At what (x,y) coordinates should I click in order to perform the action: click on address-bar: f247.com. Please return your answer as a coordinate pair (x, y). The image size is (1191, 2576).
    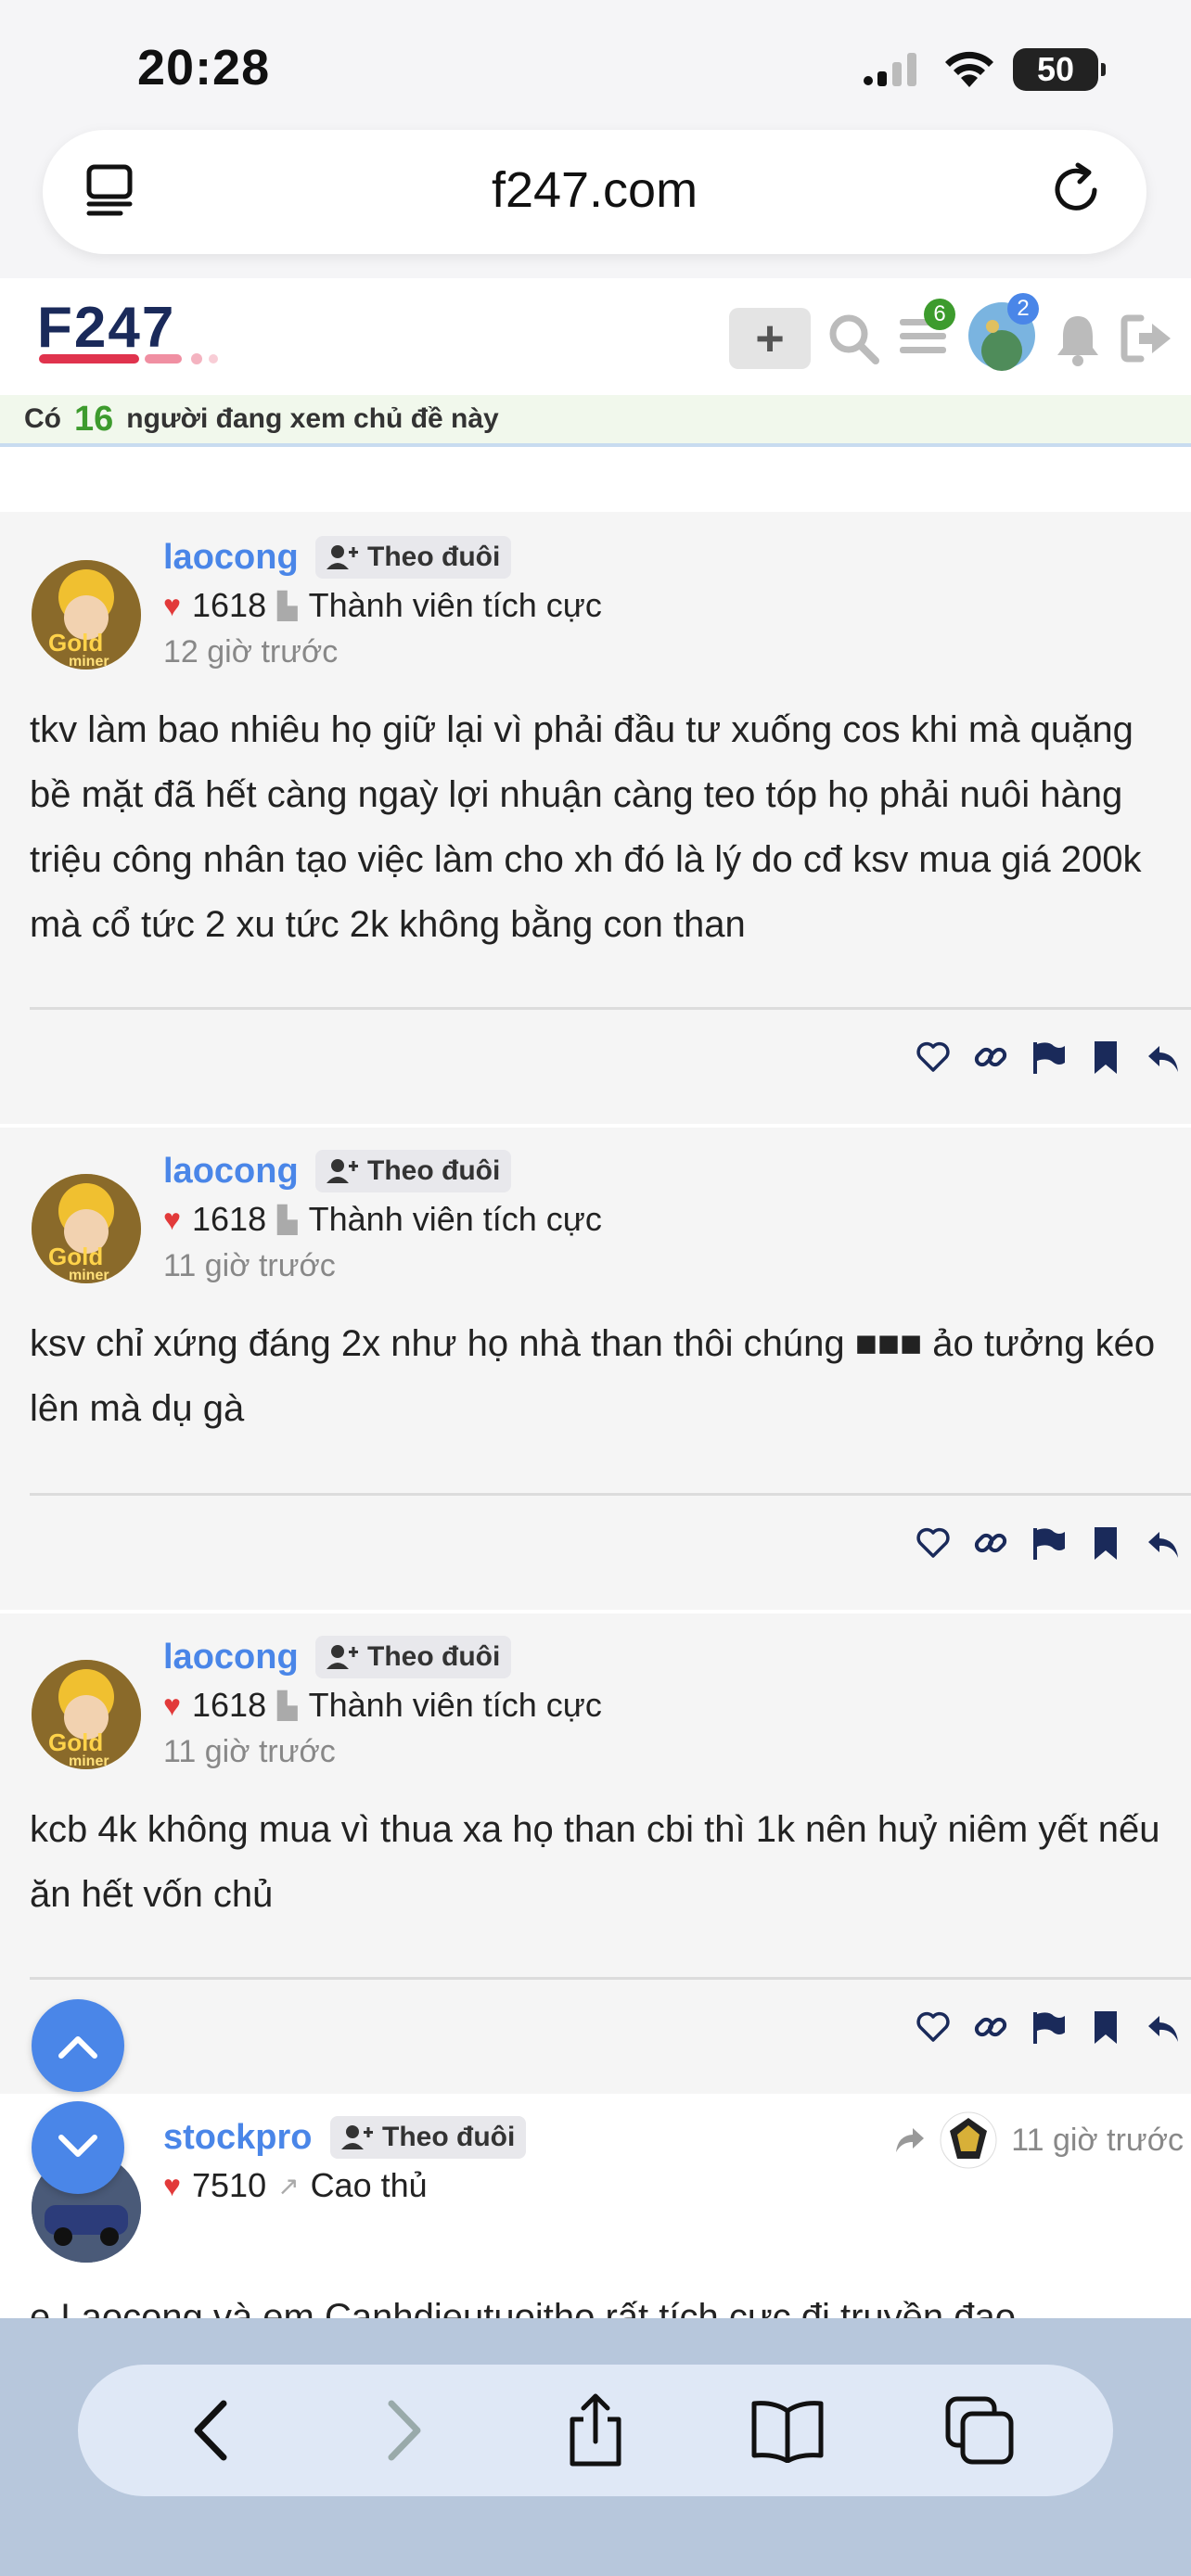
    Looking at the image, I should click on (594, 192).